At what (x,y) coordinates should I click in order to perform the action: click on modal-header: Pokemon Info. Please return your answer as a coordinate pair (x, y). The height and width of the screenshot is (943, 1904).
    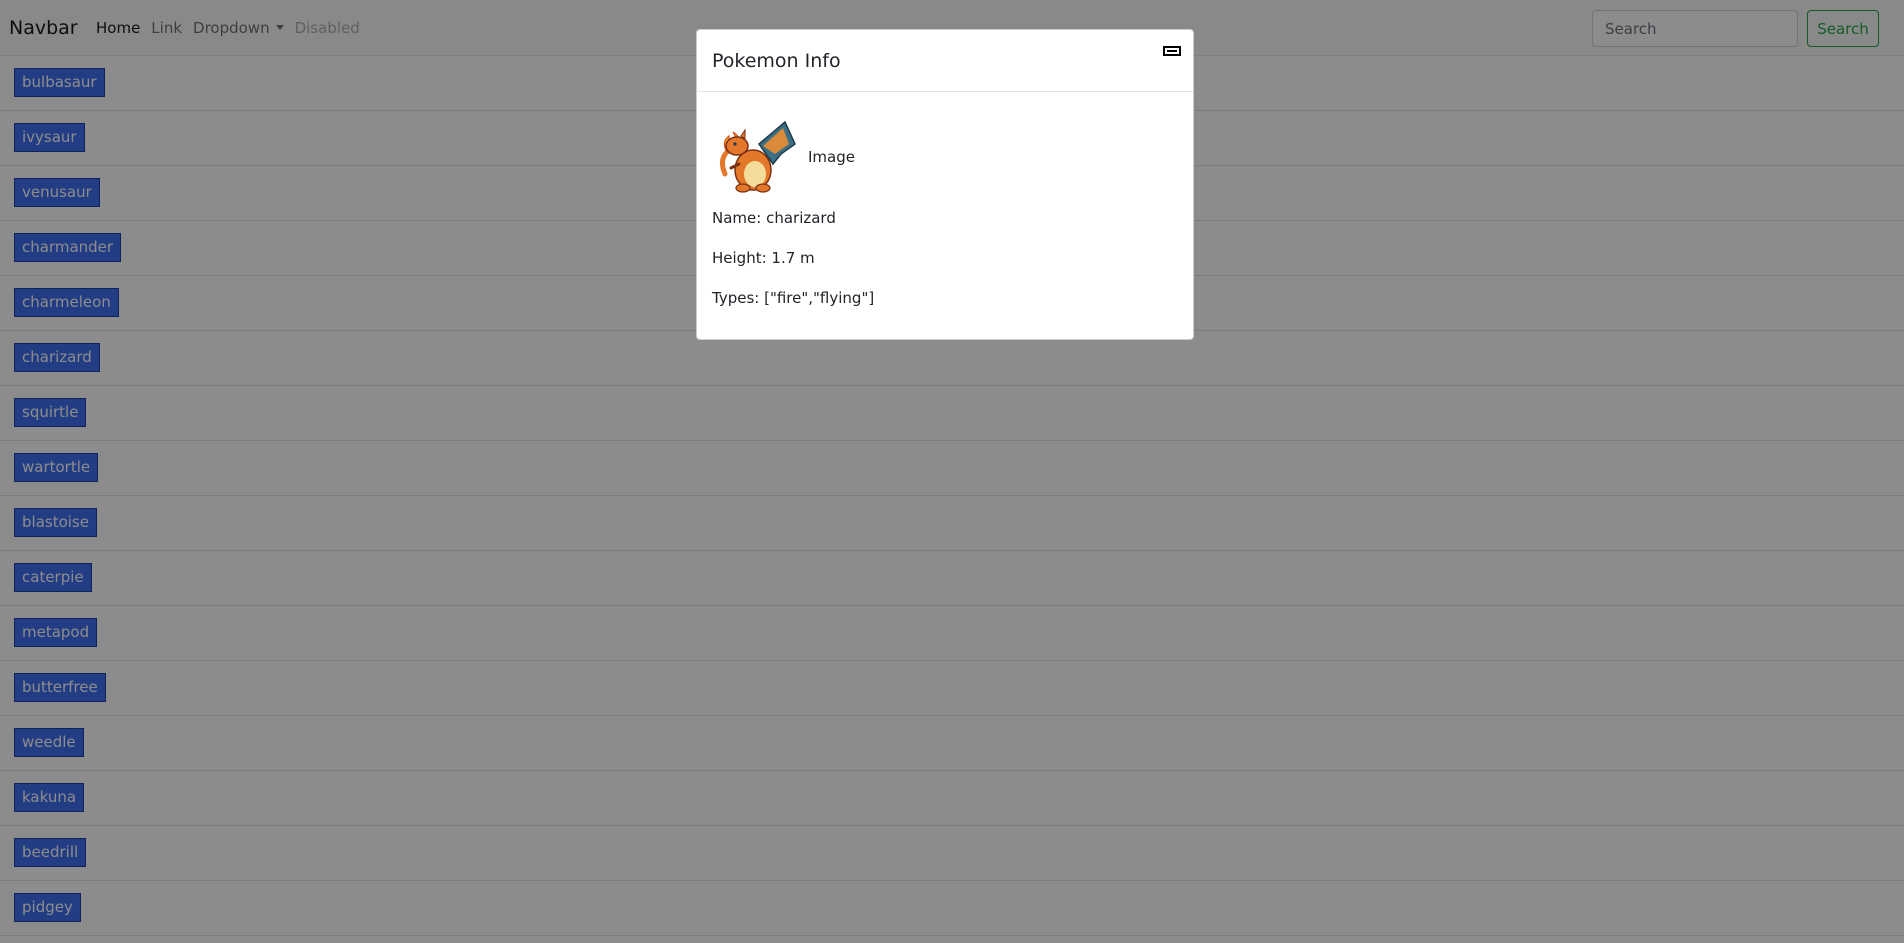
    Looking at the image, I should click on (945, 61).